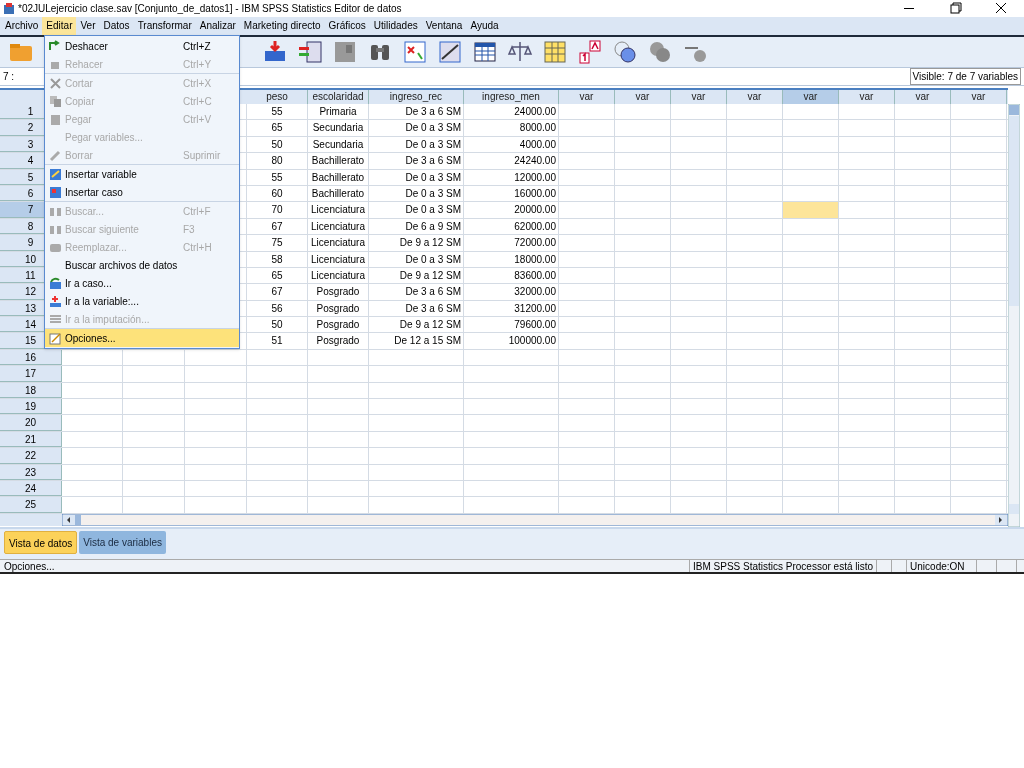 This screenshot has width=1024, height=768. Describe the element at coordinates (88, 26) in the screenshot. I see `menu-item: Ver` at that location.